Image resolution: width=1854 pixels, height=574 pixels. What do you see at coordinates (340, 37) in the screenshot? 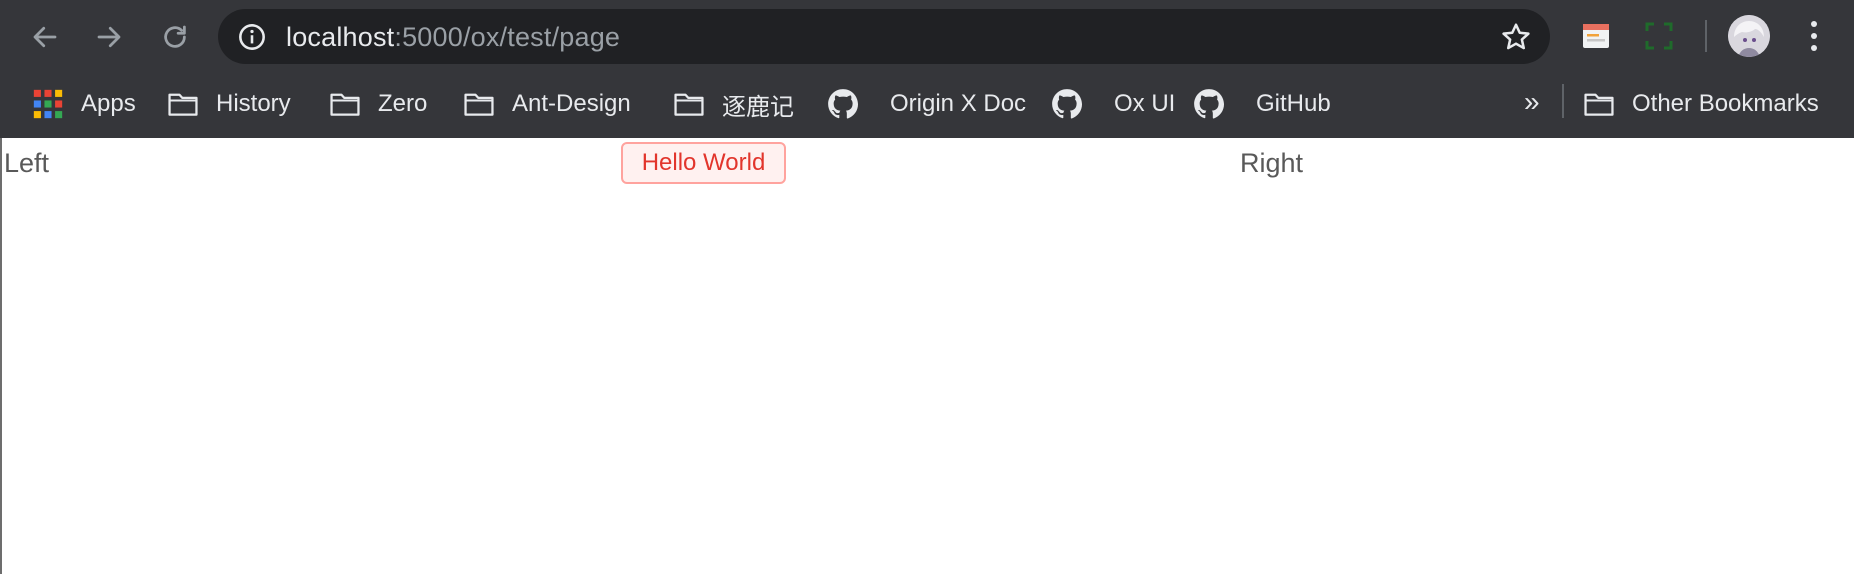
I see `url-host: localhost` at bounding box center [340, 37].